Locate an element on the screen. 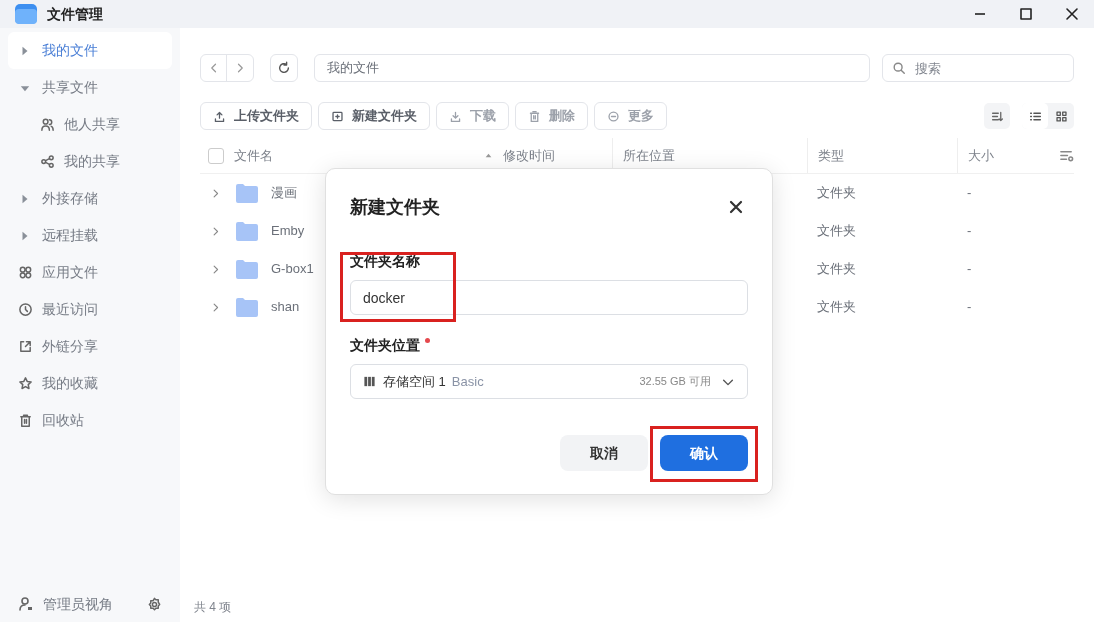  app-folder-icon is located at coordinates (26, 14).